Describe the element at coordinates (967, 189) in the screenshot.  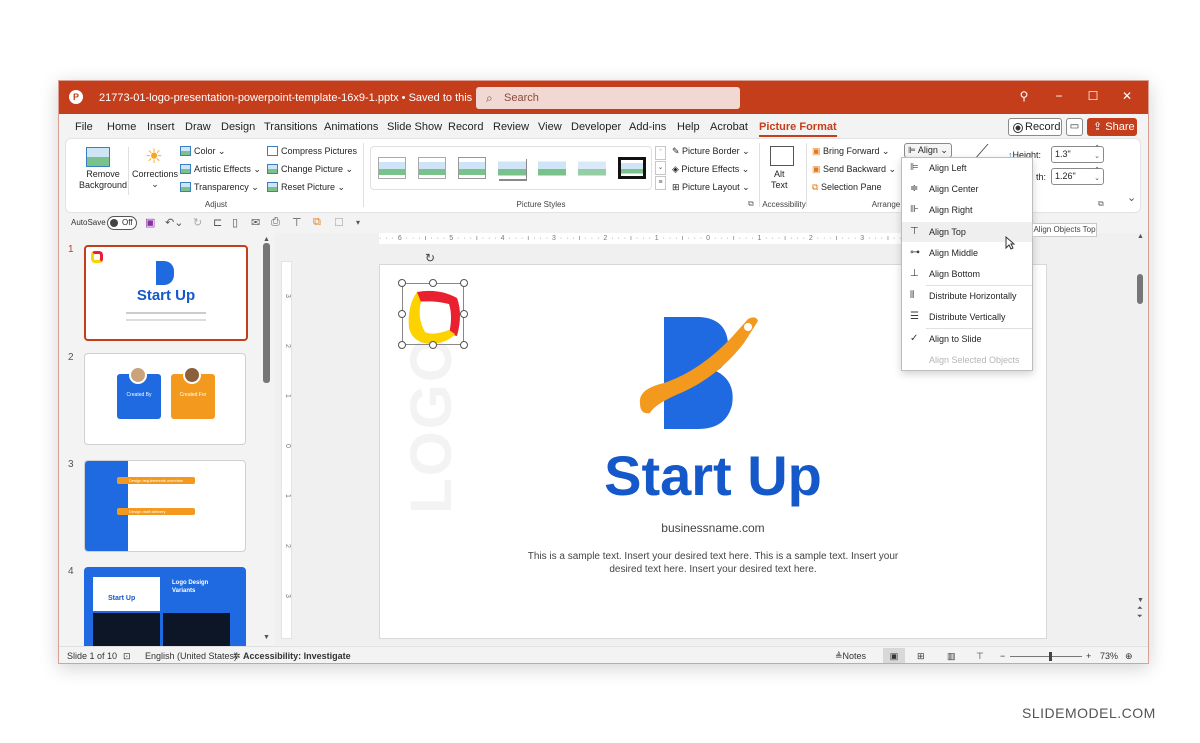
I see `menu-item-align-center: ≑ Align Center` at that location.